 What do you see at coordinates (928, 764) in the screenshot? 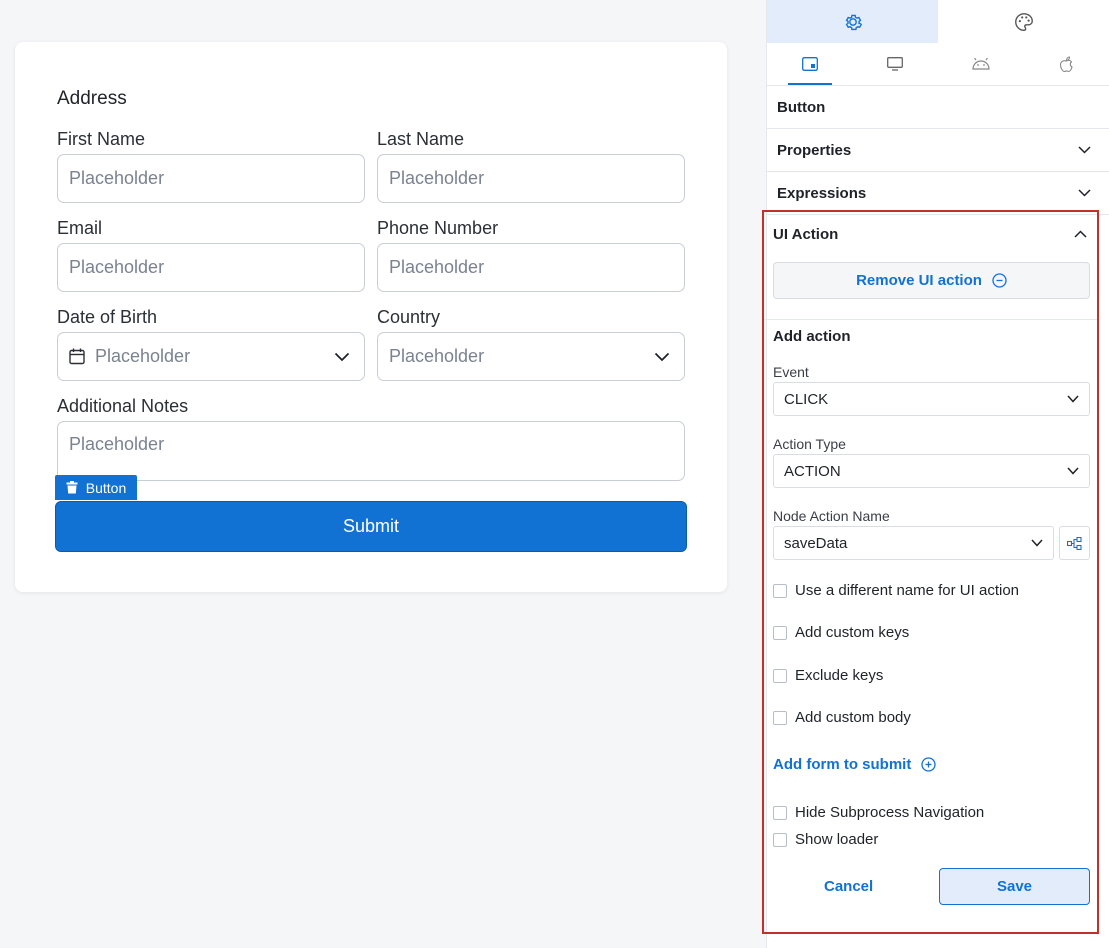
I see `plus-circle-icon` at bounding box center [928, 764].